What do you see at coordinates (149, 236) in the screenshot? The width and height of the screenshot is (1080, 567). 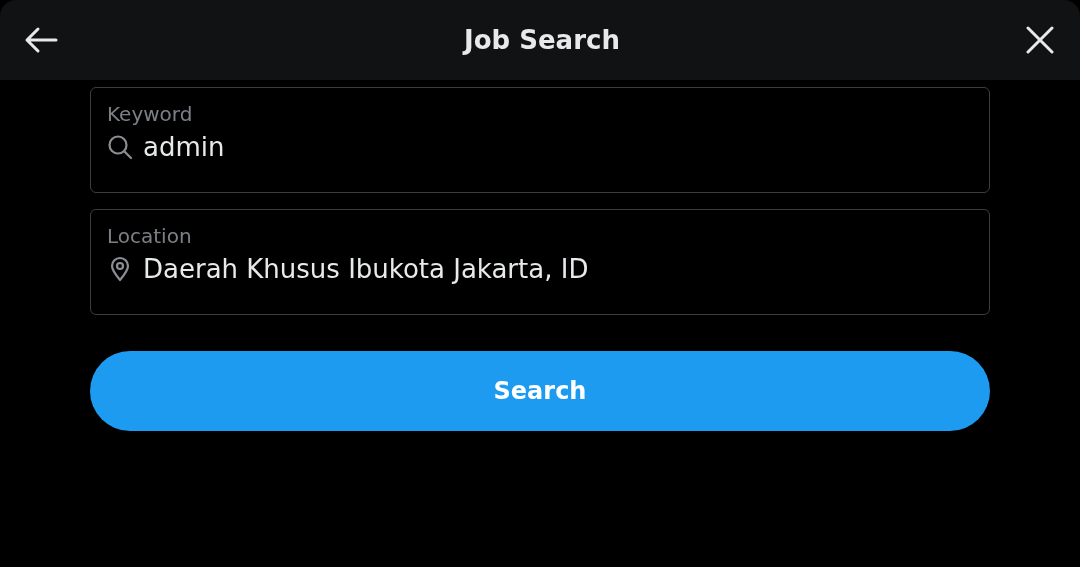 I see `field-label: Location` at bounding box center [149, 236].